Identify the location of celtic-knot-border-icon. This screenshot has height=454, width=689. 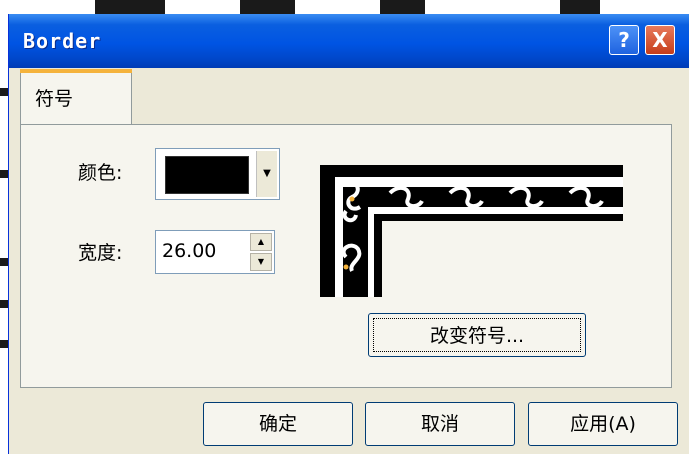
(471, 231).